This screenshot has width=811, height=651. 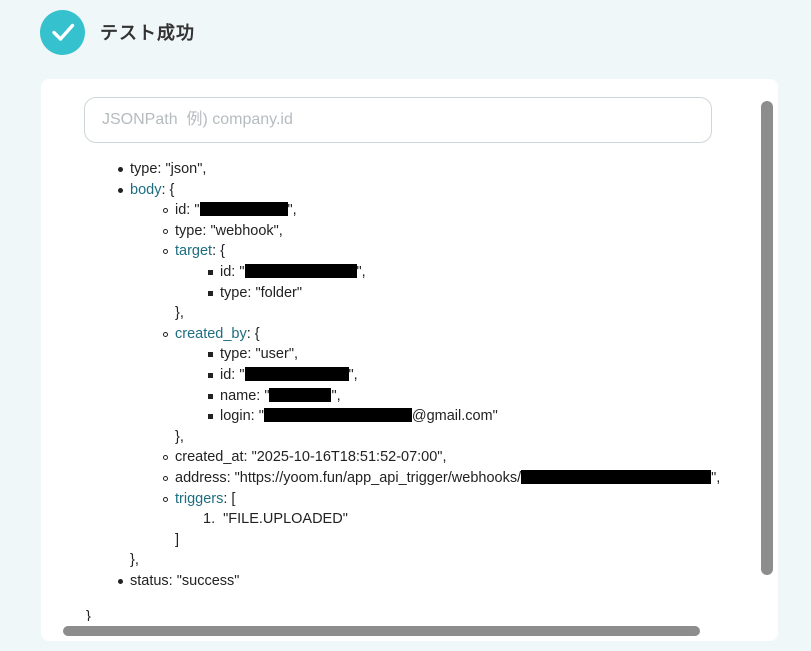 I want to click on trigger-item: "FILE.UPLOADED", so click(x=285, y=519).